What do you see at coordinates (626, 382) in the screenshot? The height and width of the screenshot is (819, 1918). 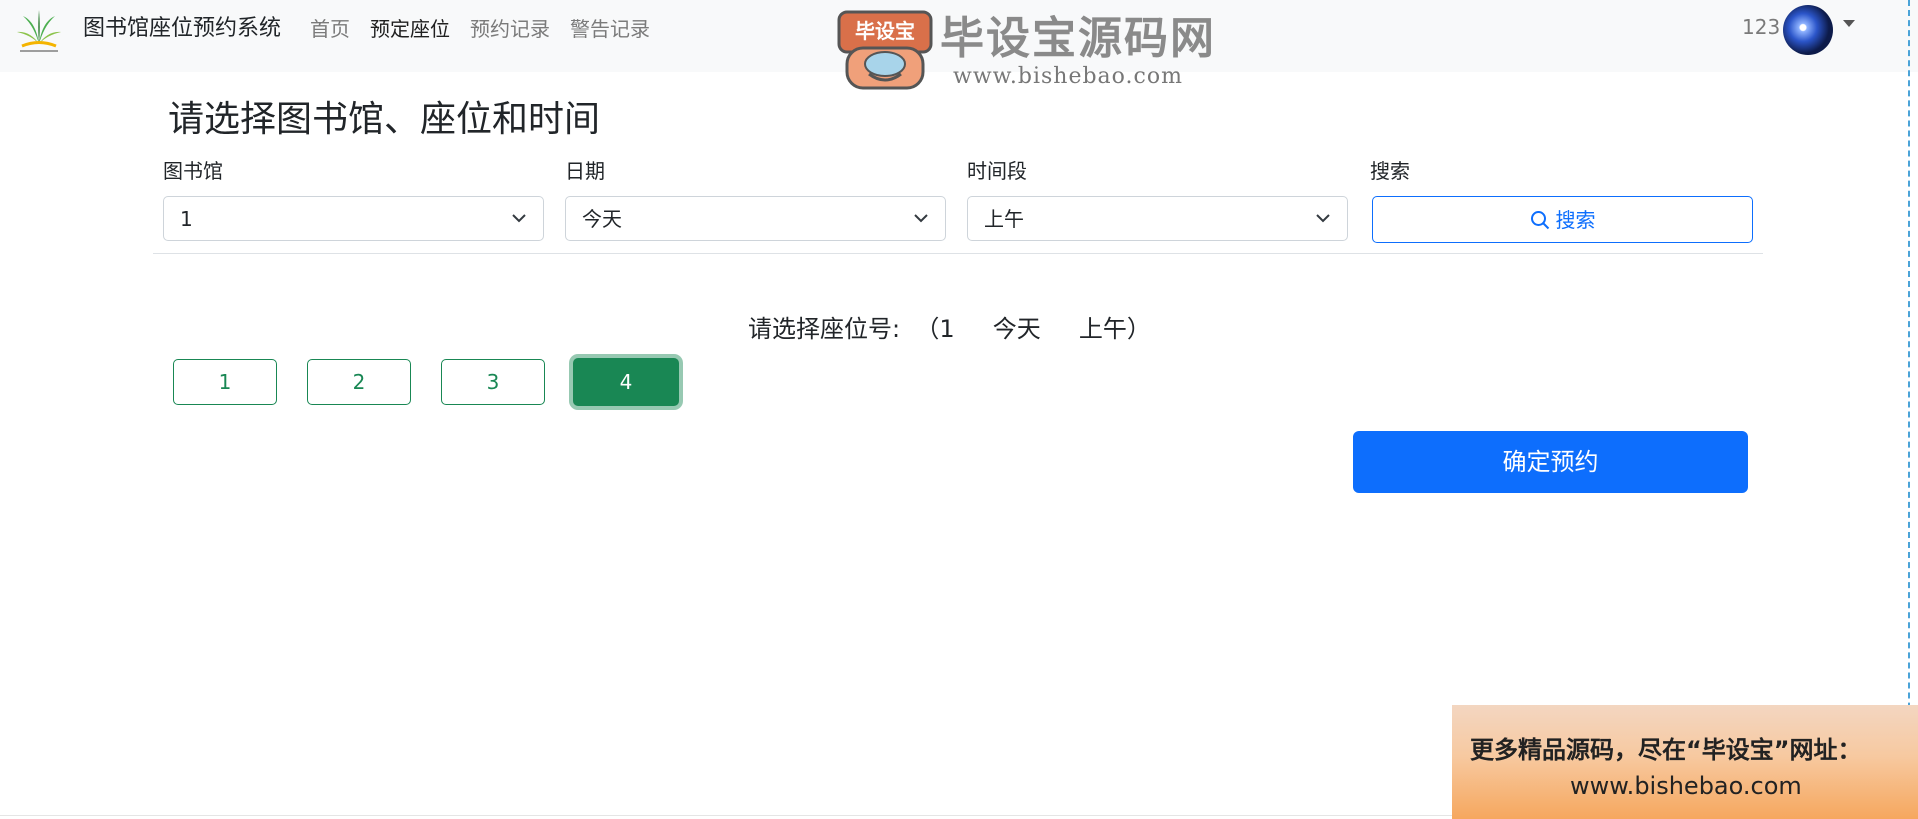 I see `seat-button-4: 4` at bounding box center [626, 382].